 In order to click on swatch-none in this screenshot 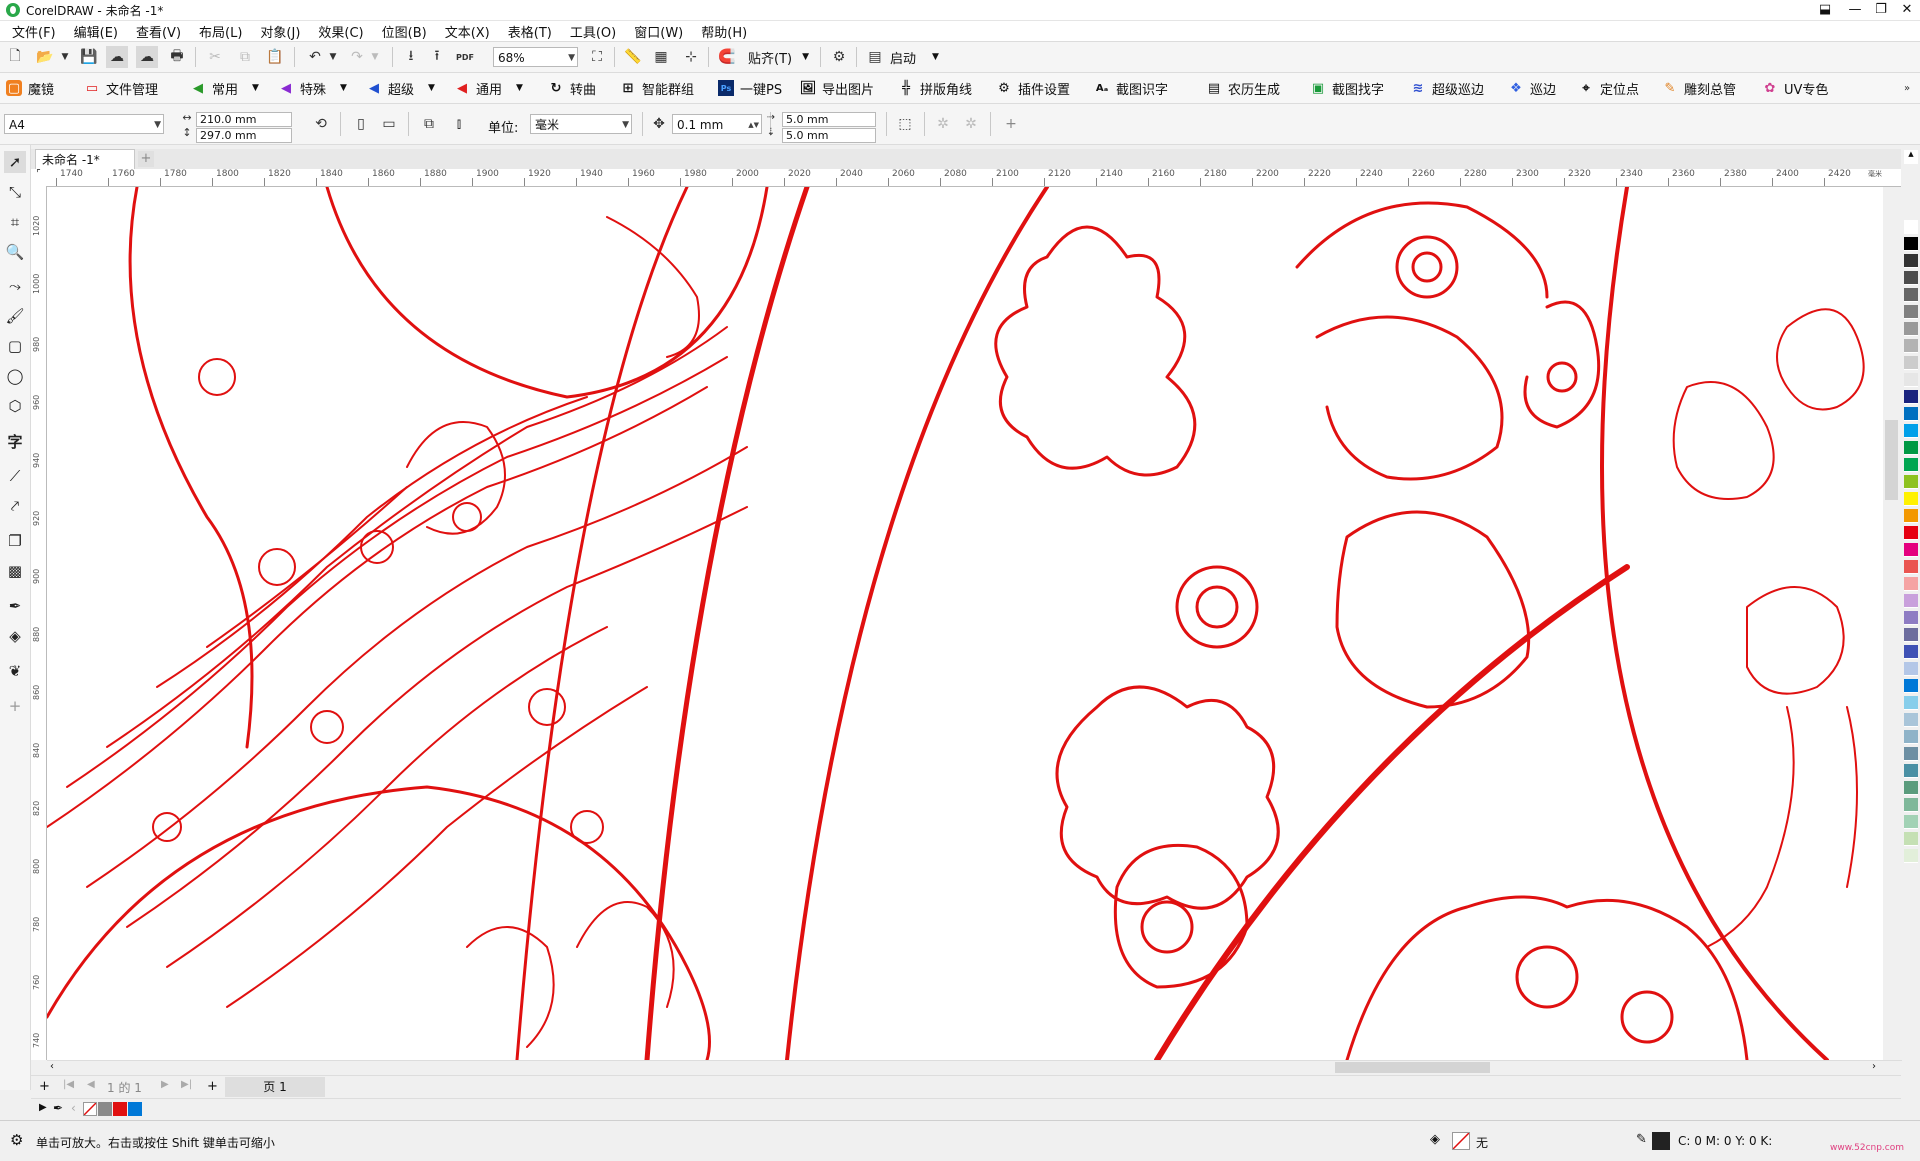, I will do `click(90, 1109)`.